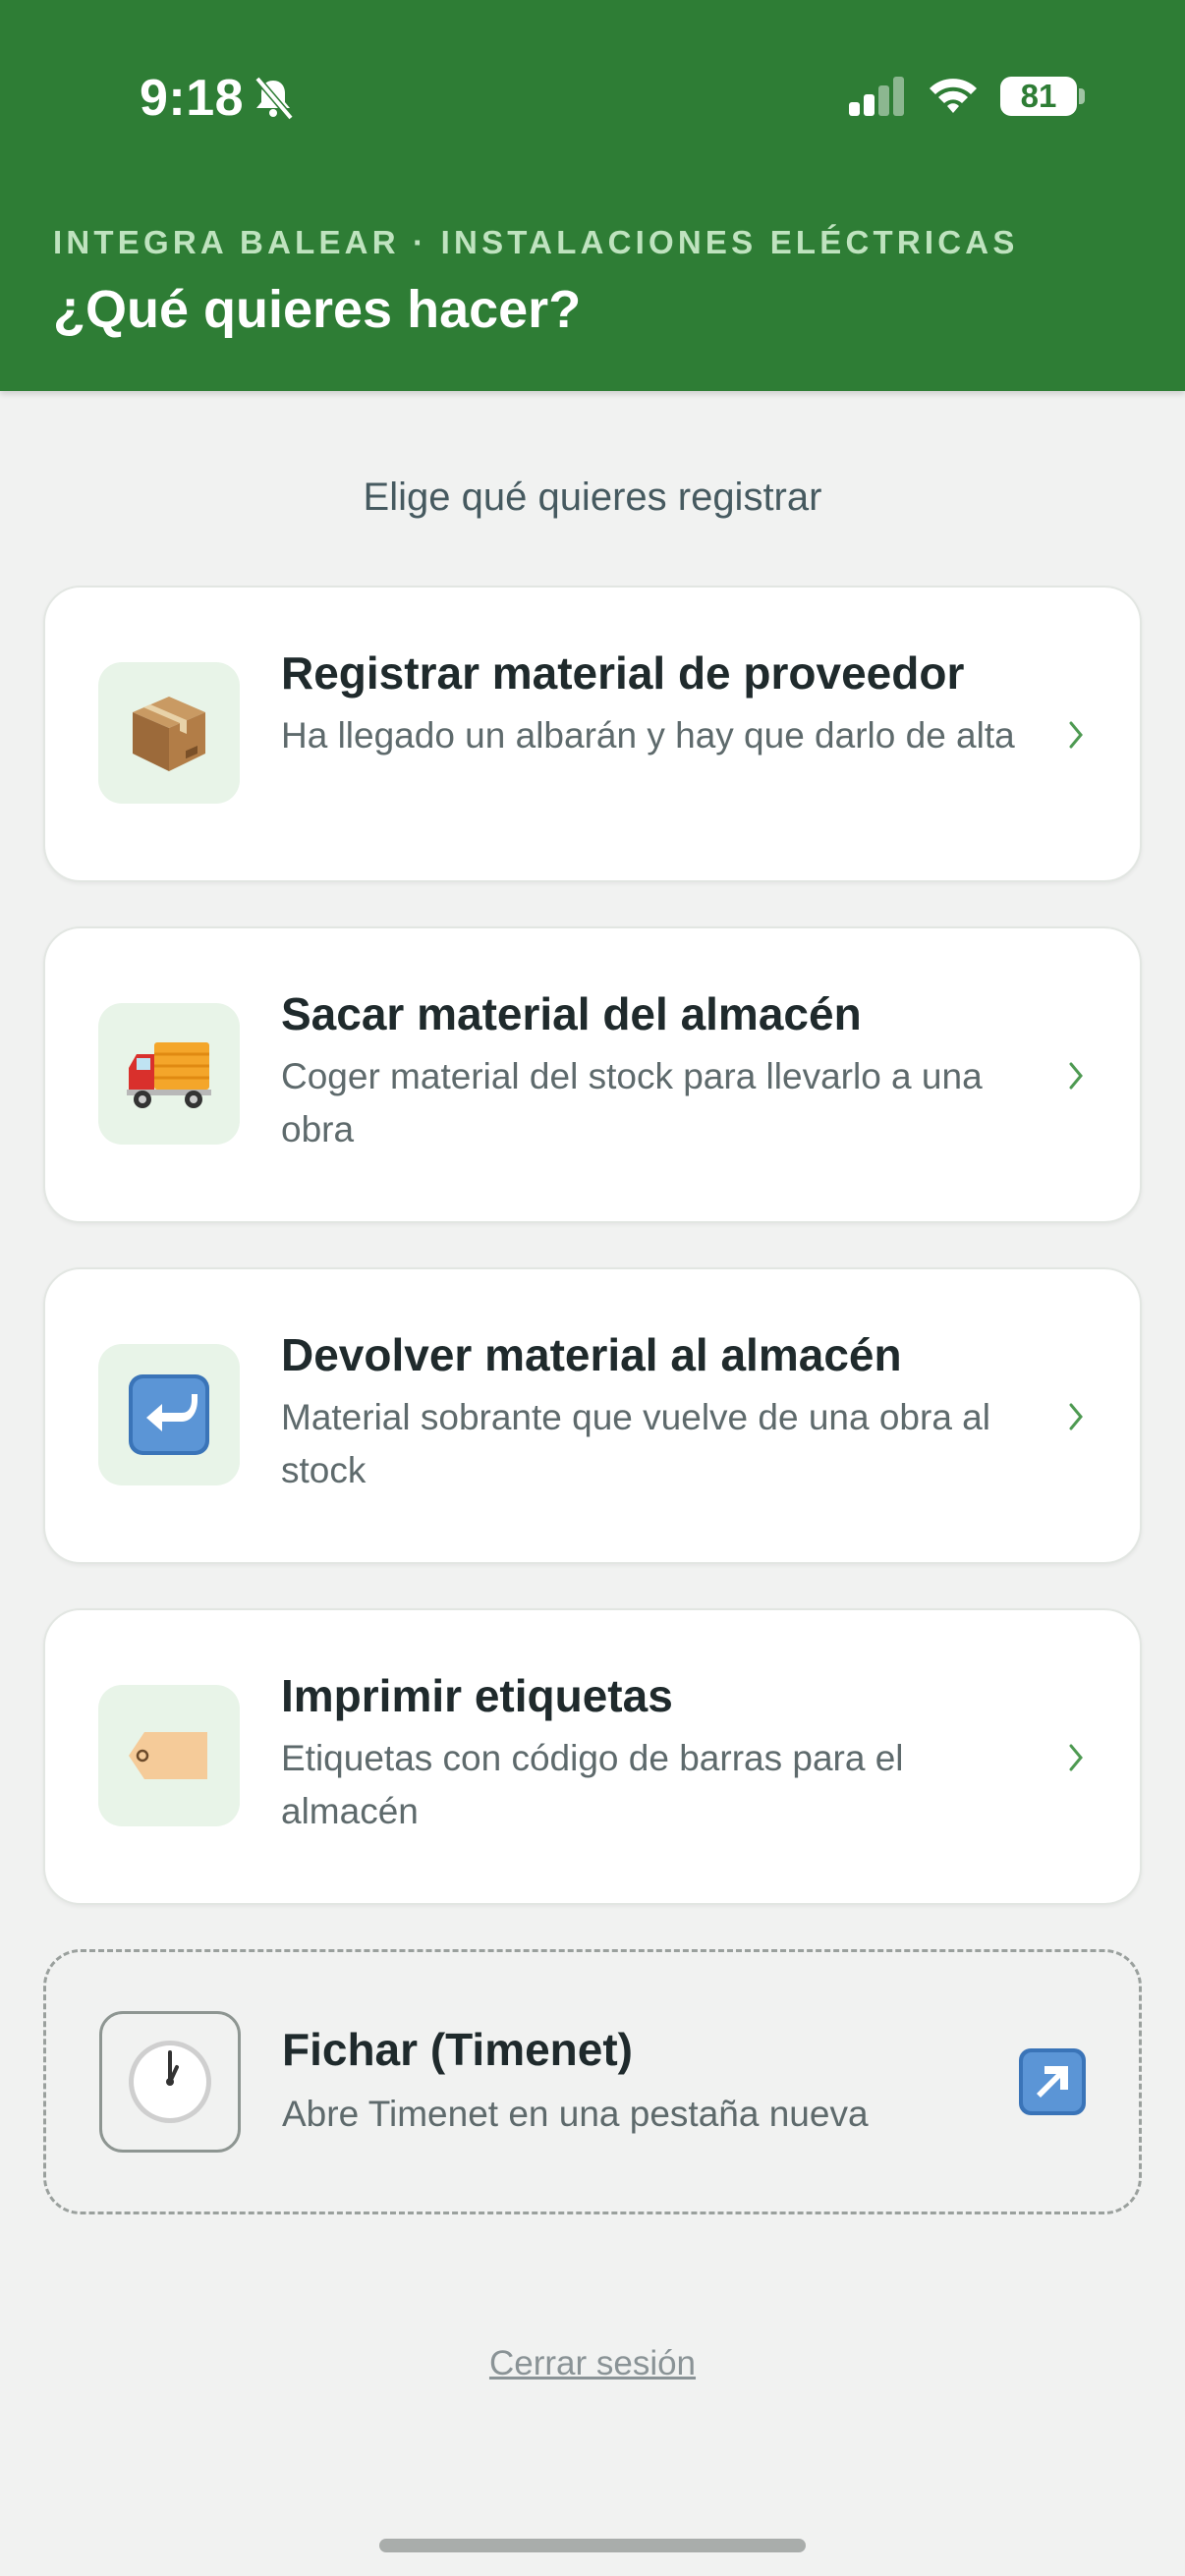 Image resolution: width=1185 pixels, height=2576 pixels. What do you see at coordinates (1053, 2081) in the screenshot?
I see `external-link-icon` at bounding box center [1053, 2081].